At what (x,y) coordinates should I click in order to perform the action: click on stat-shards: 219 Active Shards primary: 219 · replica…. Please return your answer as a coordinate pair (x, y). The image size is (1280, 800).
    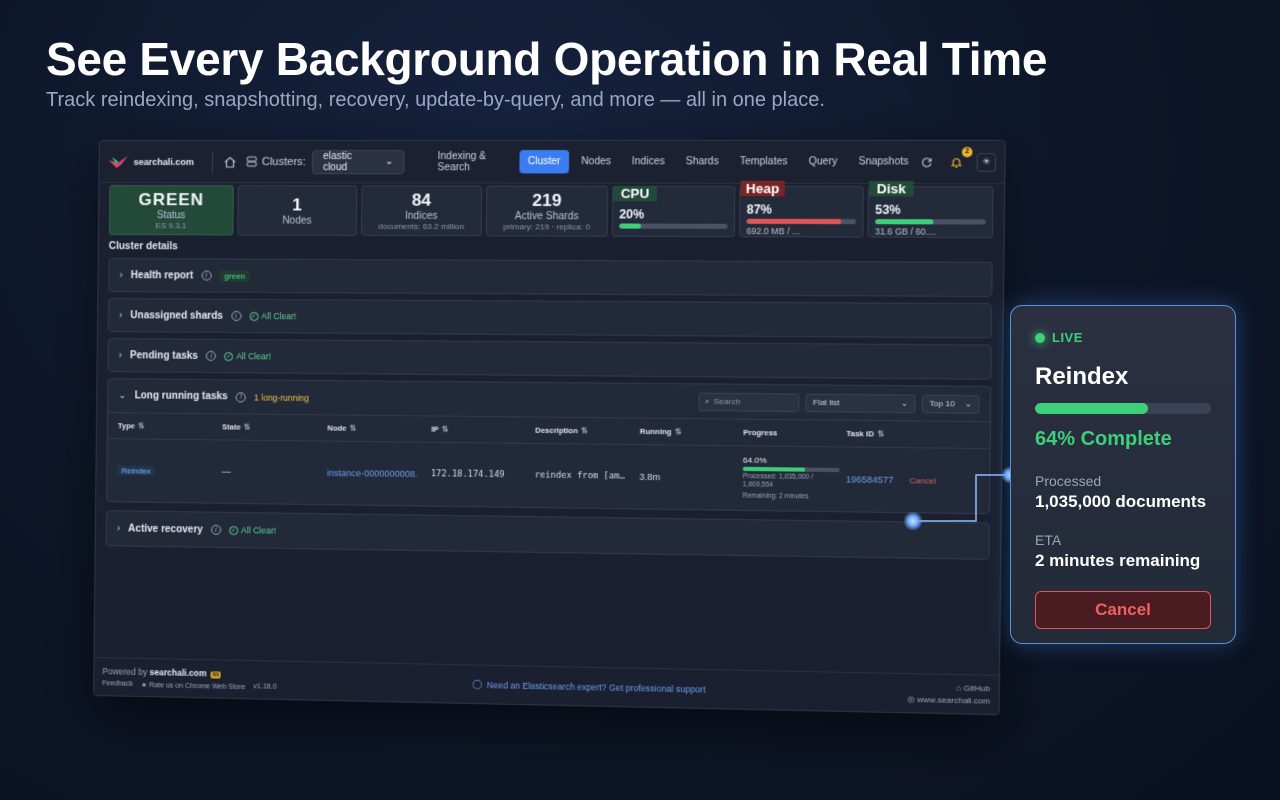
    Looking at the image, I should click on (547, 211).